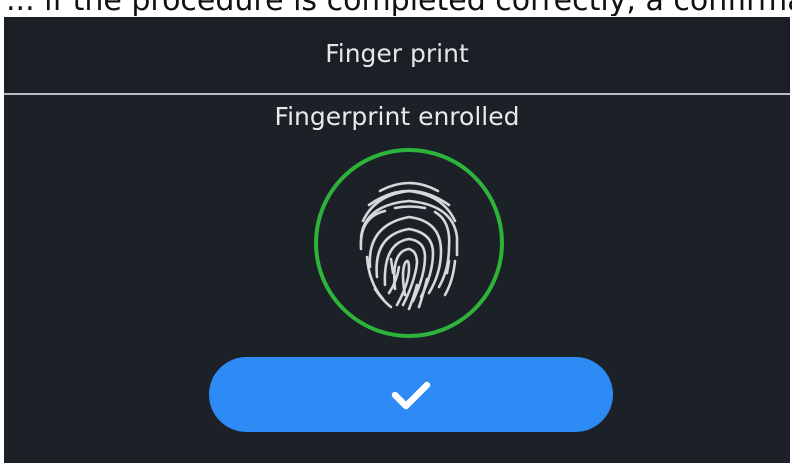 The height and width of the screenshot is (465, 792). I want to click on status-message: Fingerprint enrolled, so click(397, 116).